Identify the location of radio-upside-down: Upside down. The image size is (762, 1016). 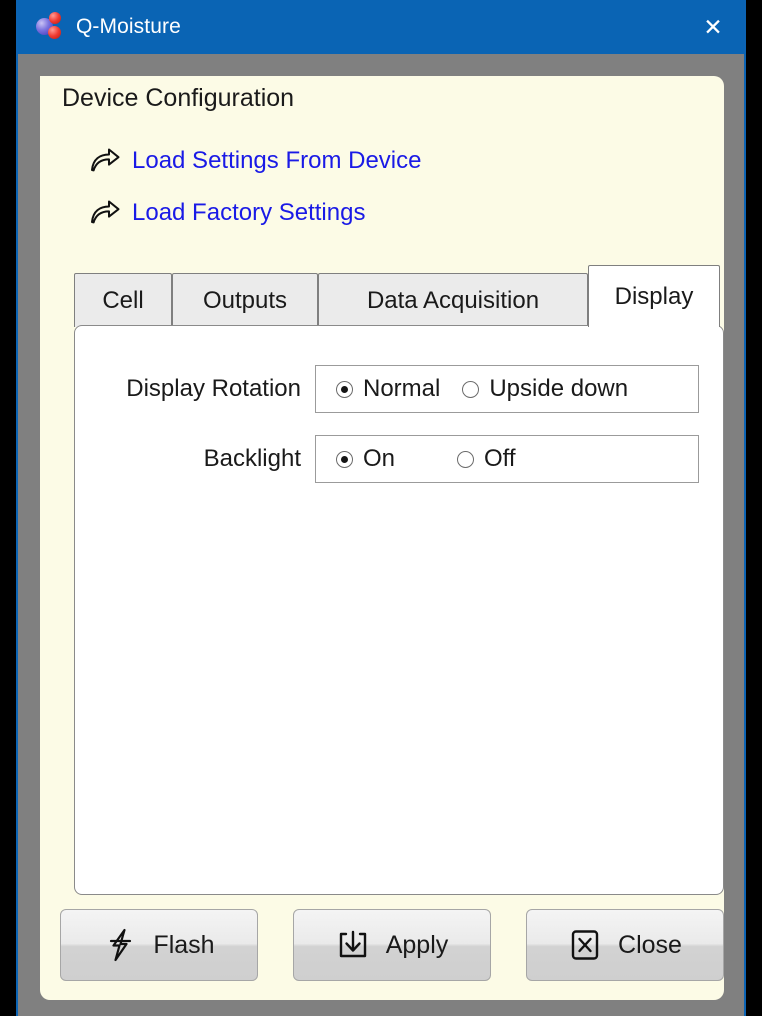
(545, 389).